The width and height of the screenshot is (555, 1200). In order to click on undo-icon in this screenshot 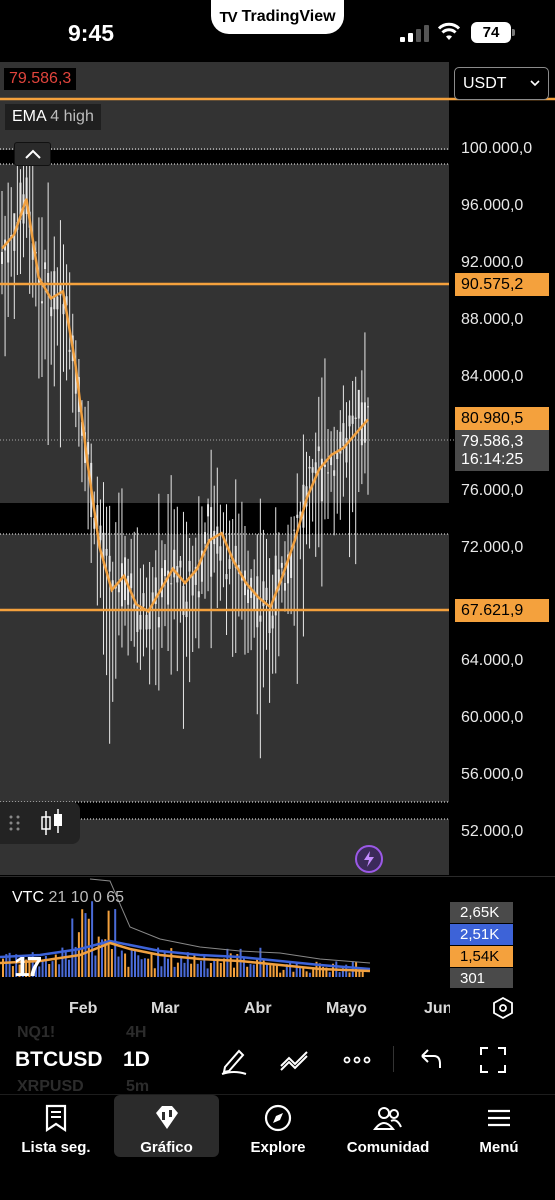, I will do `click(430, 1060)`.